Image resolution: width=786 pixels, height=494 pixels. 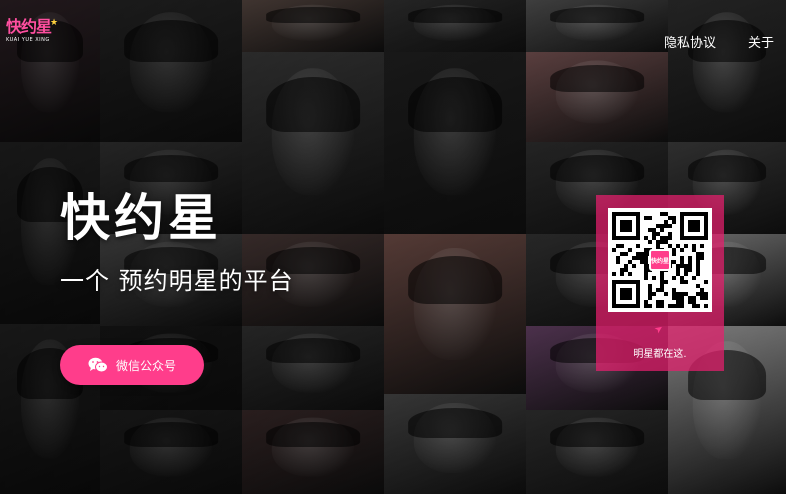 I want to click on star-icon: ★, so click(x=54, y=23).